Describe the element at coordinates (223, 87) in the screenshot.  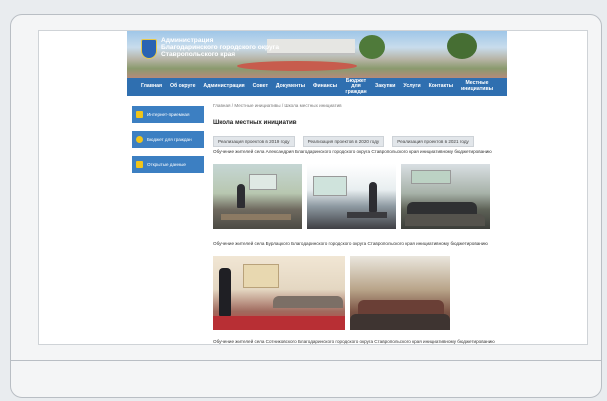
I see `nav-item-administration: Администрация` at that location.